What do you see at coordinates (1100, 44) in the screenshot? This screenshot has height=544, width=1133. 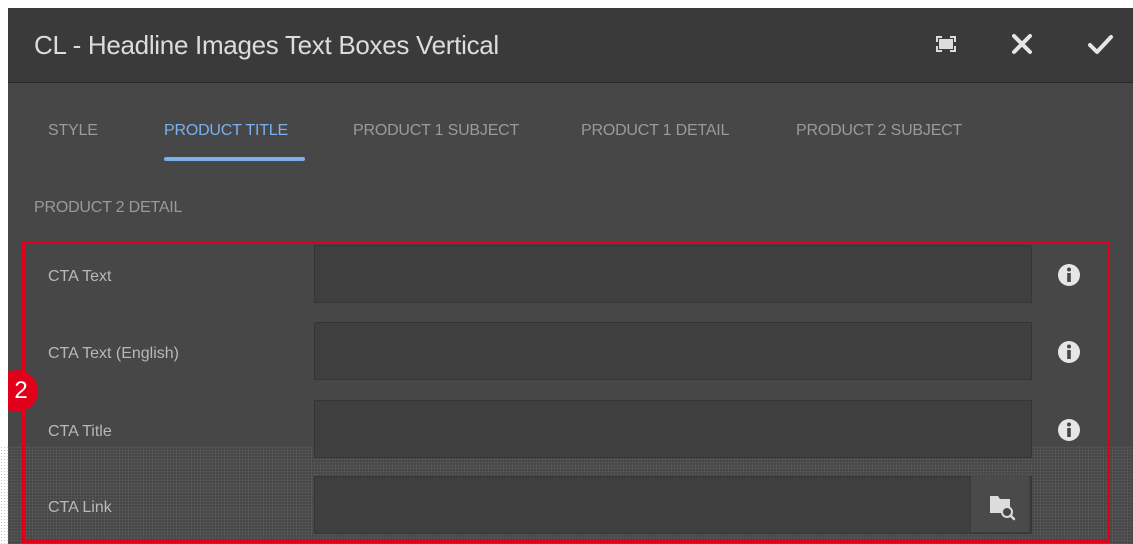 I see `checkmark-icon` at bounding box center [1100, 44].